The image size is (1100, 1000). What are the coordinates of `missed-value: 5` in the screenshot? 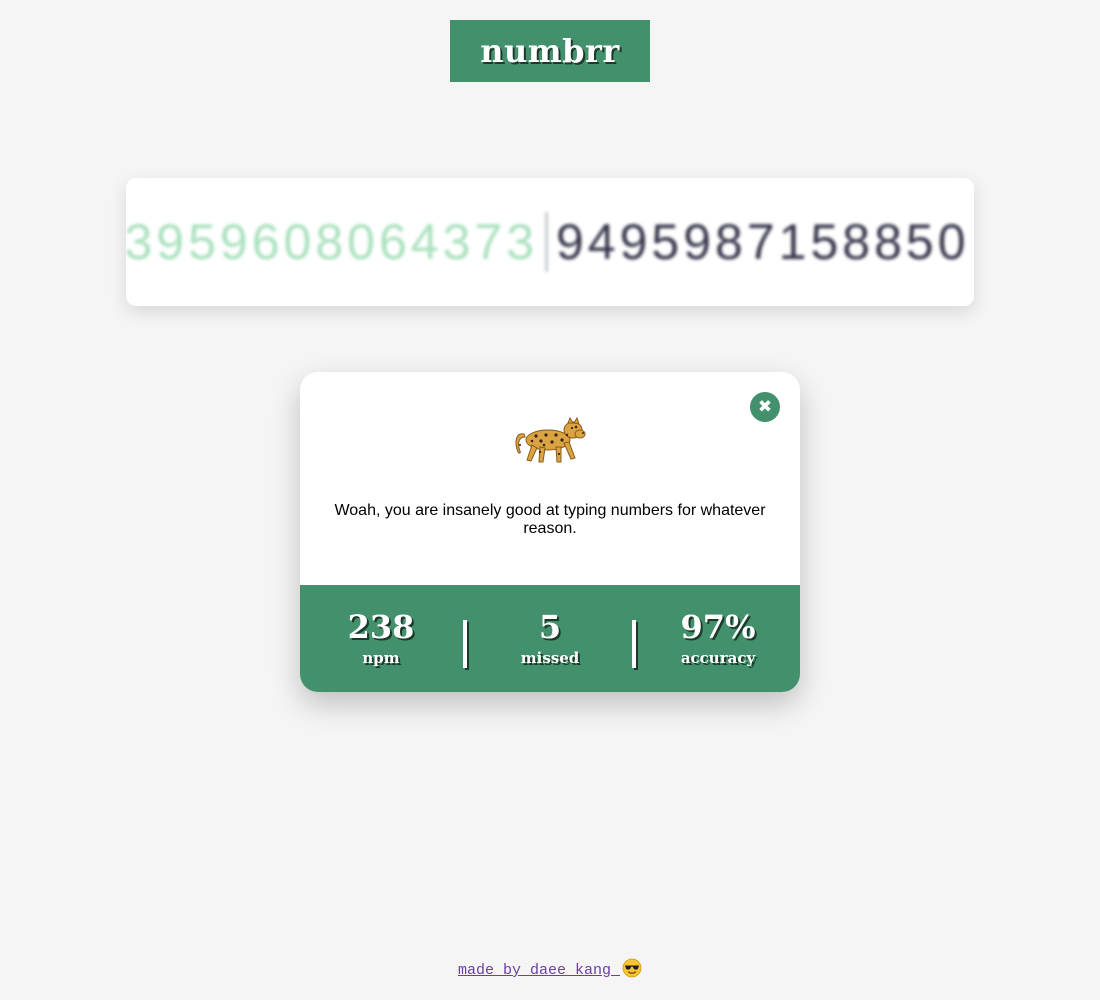 It's located at (550, 627).